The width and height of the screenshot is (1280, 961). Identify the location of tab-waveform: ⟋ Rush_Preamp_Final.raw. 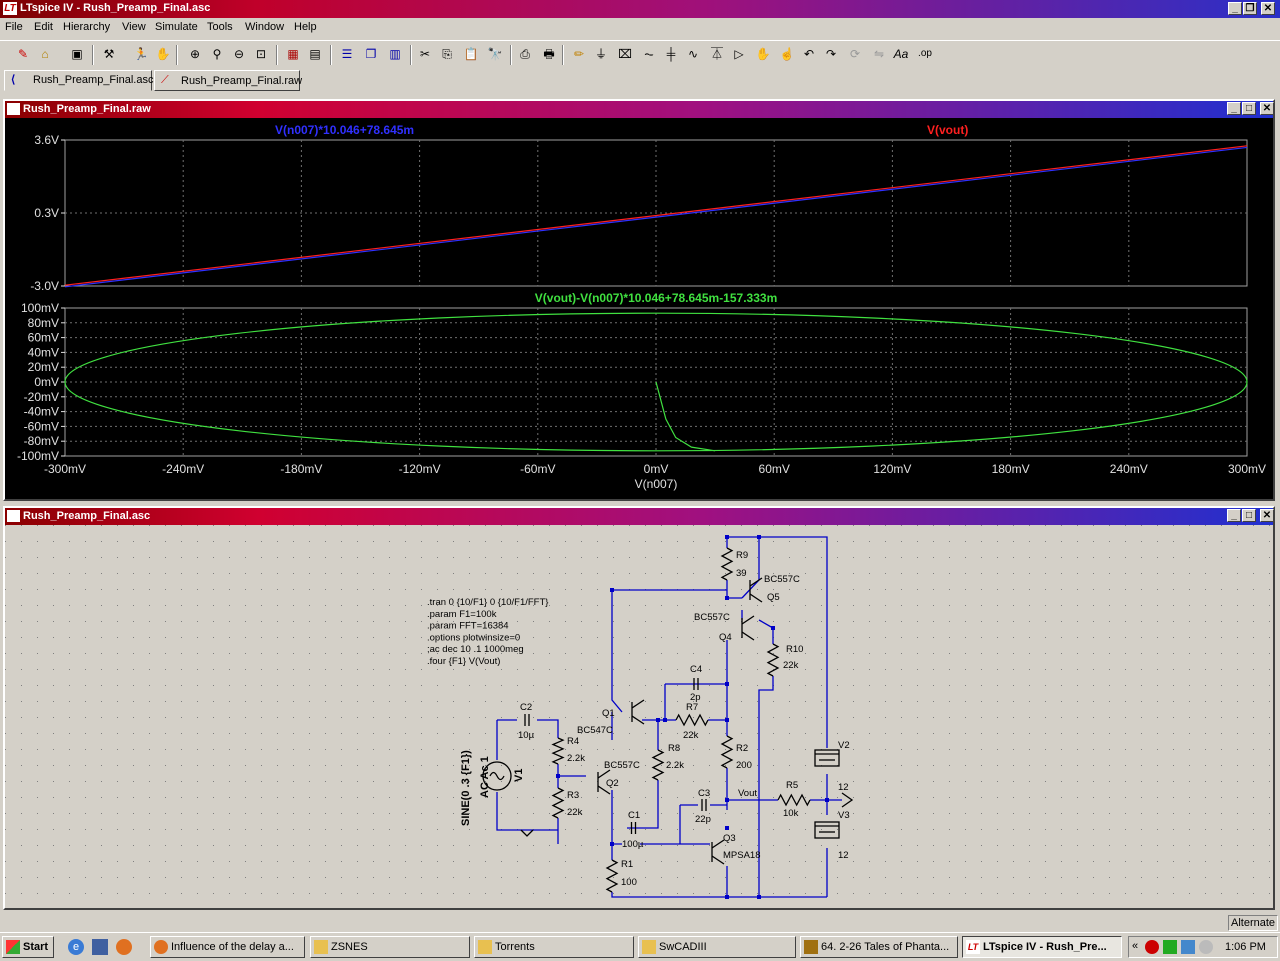
(228, 80).